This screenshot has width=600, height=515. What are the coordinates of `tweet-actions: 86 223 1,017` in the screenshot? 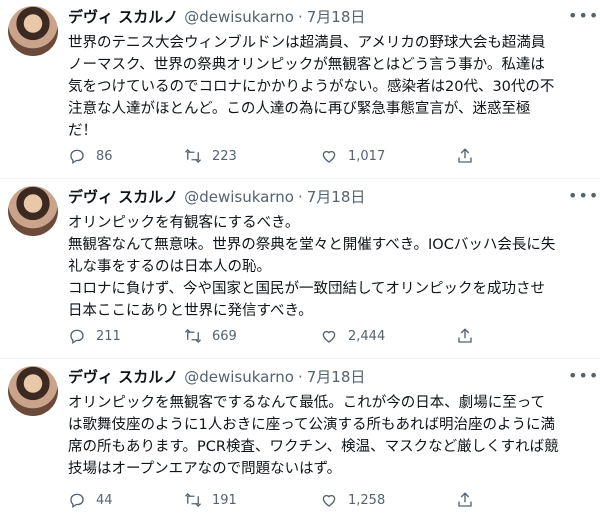 It's located at (328, 156).